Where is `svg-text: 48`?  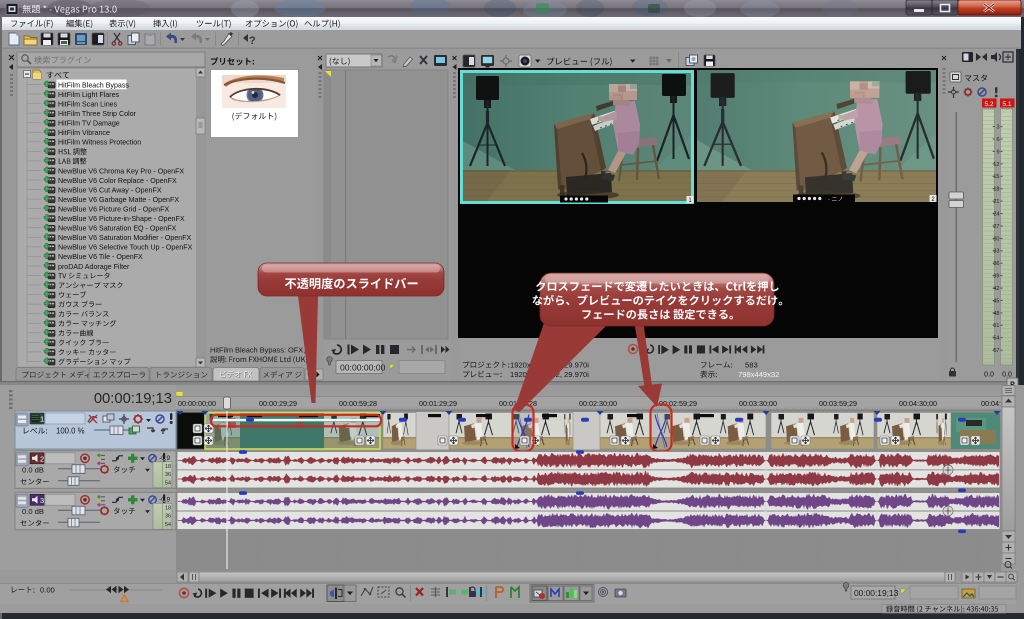 svg-text: 48 is located at coordinates (996, 314).